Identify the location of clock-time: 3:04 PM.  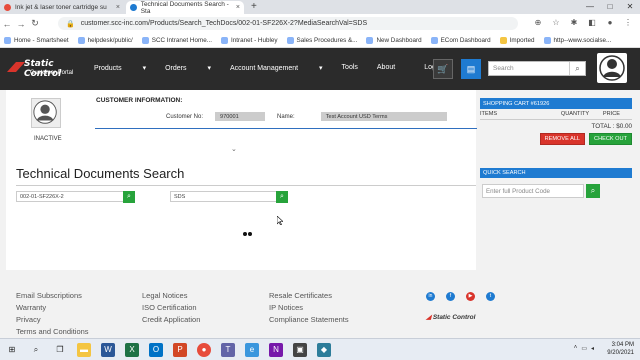
(622, 345).